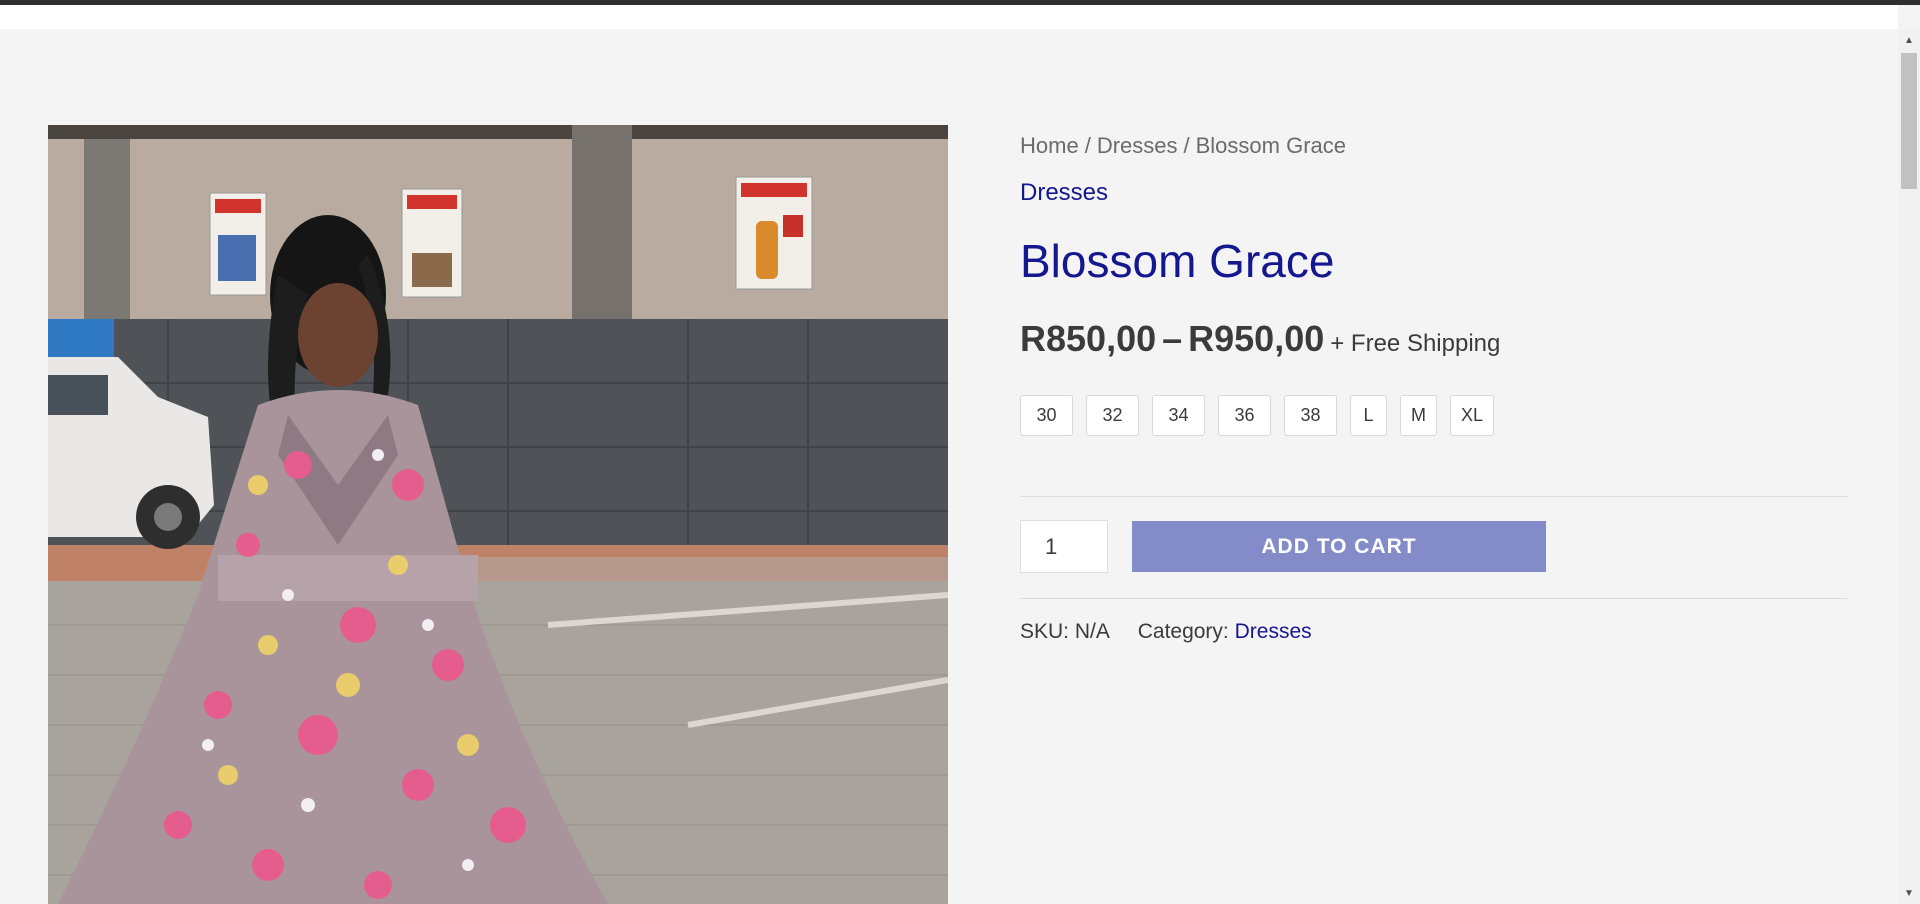 This screenshot has width=1920, height=904. I want to click on size-option-34: 34, so click(1178, 415).